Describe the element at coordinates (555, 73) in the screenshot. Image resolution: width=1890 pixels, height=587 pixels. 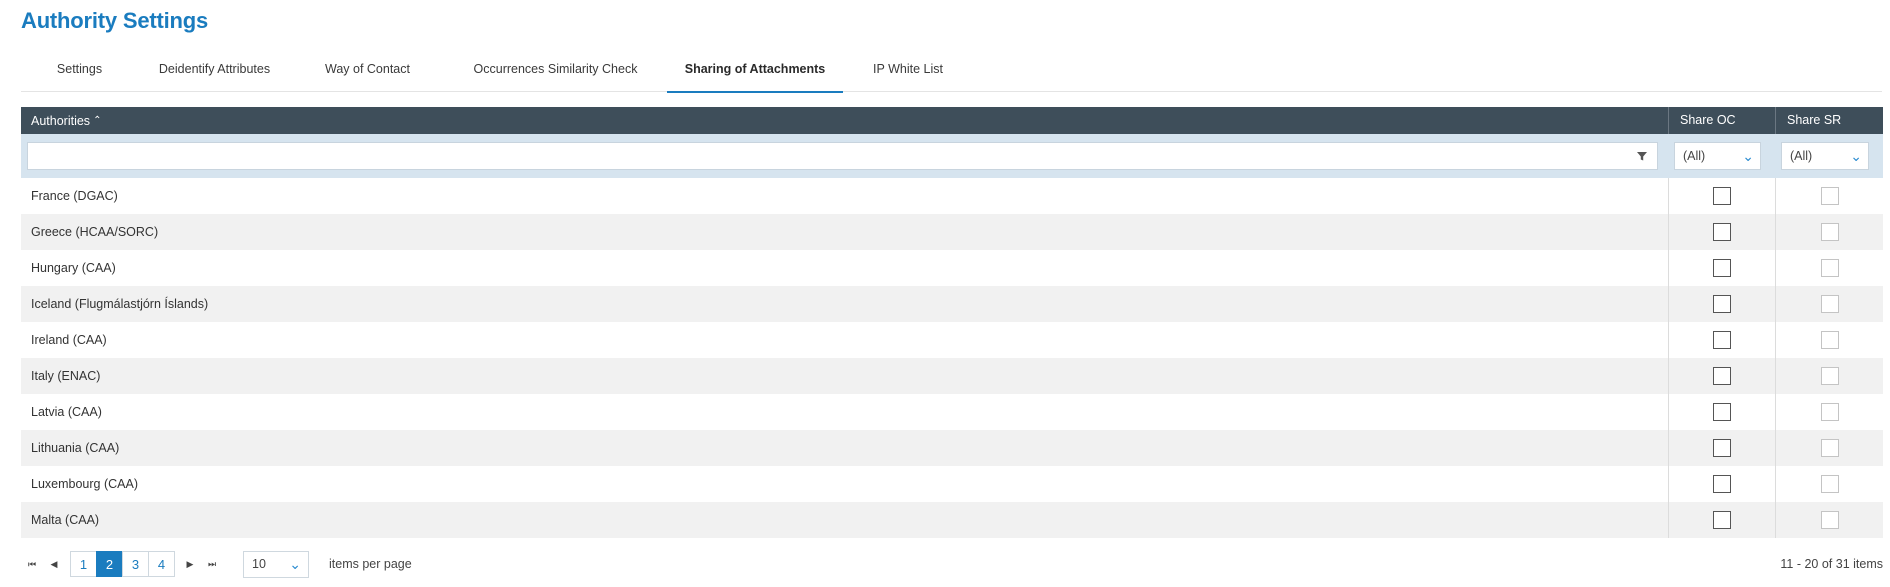
I see `tab-occurrences-similarity-check: Occurrences Similarity Check` at that location.